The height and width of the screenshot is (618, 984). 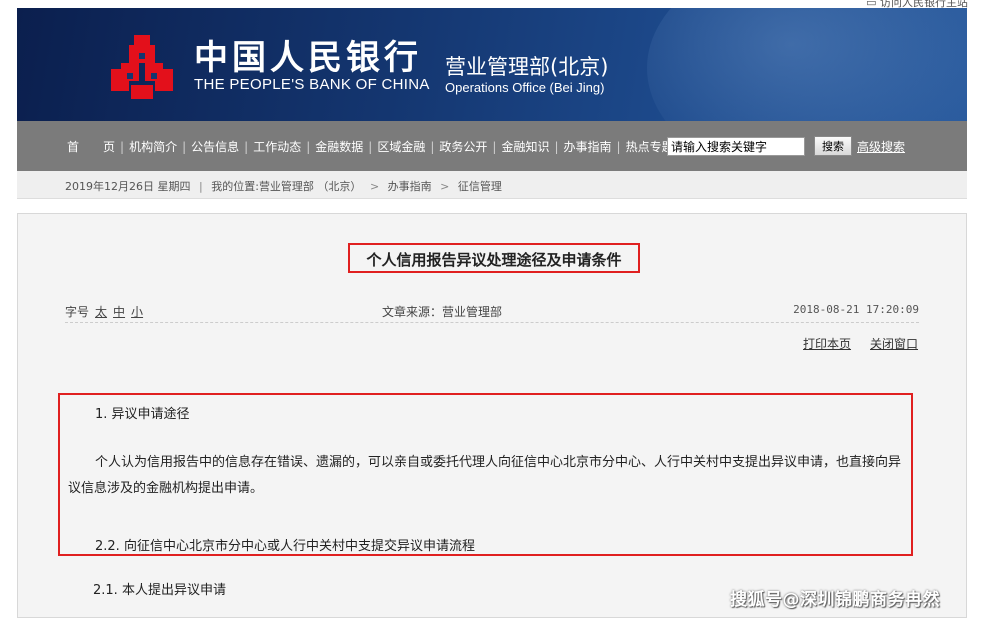 I want to click on nav-item-announcements: 公告信息, so click(x=215, y=146).